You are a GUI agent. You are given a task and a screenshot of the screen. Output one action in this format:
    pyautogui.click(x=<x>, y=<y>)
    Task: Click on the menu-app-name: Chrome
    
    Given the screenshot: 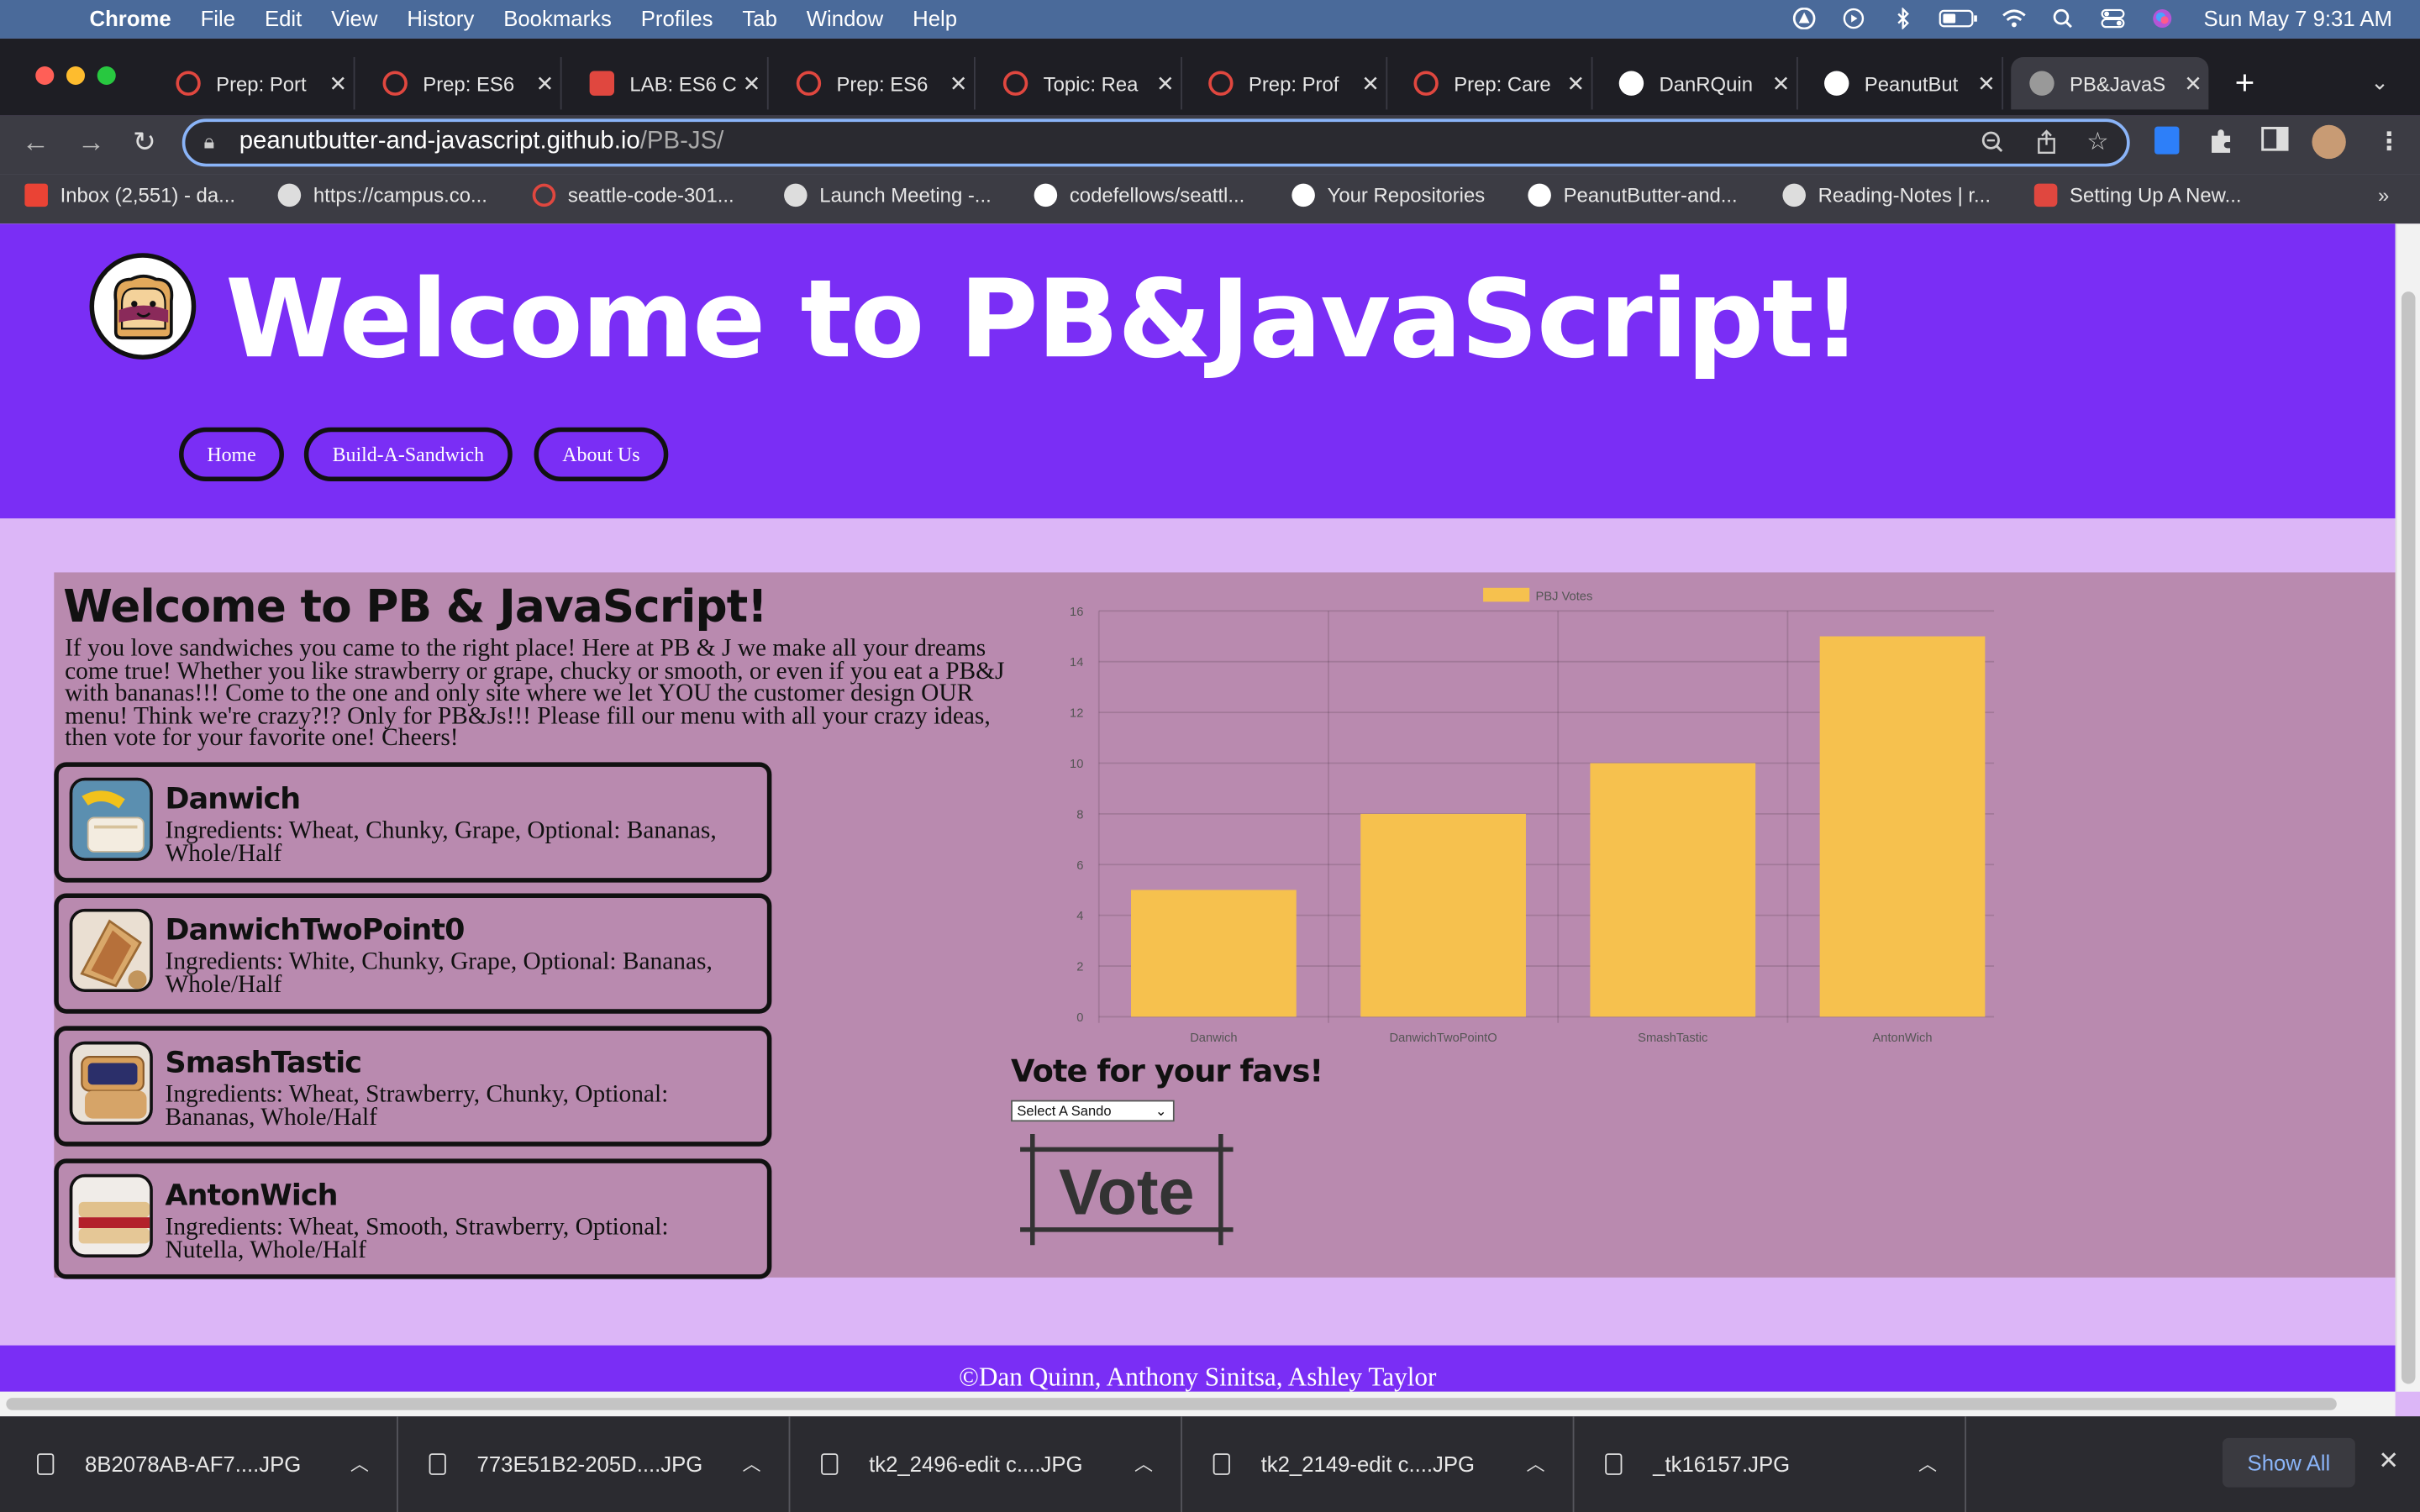 What is the action you would take?
    pyautogui.click(x=130, y=18)
    